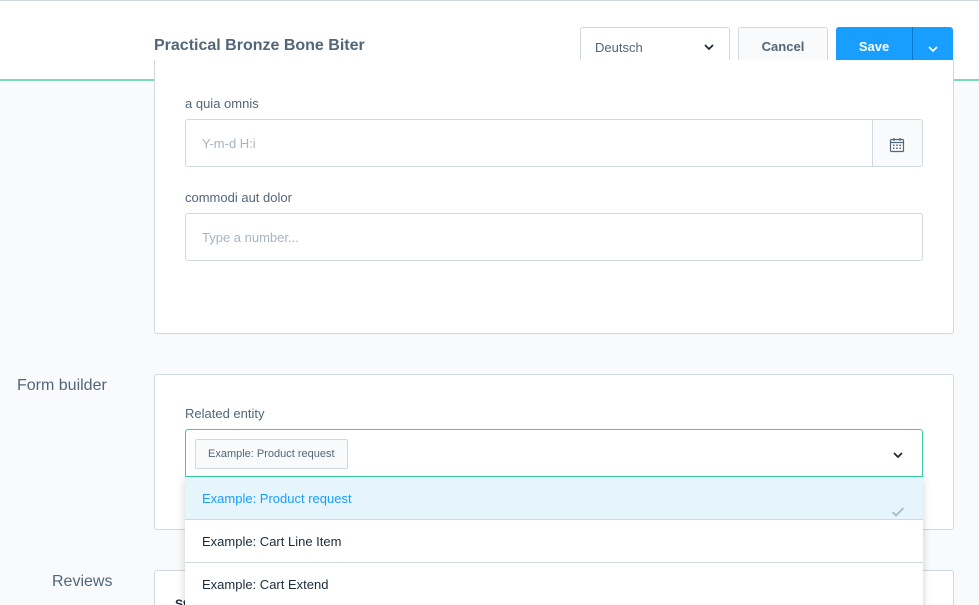  I want to click on related-entity-select: Example: Product request, so click(554, 453).